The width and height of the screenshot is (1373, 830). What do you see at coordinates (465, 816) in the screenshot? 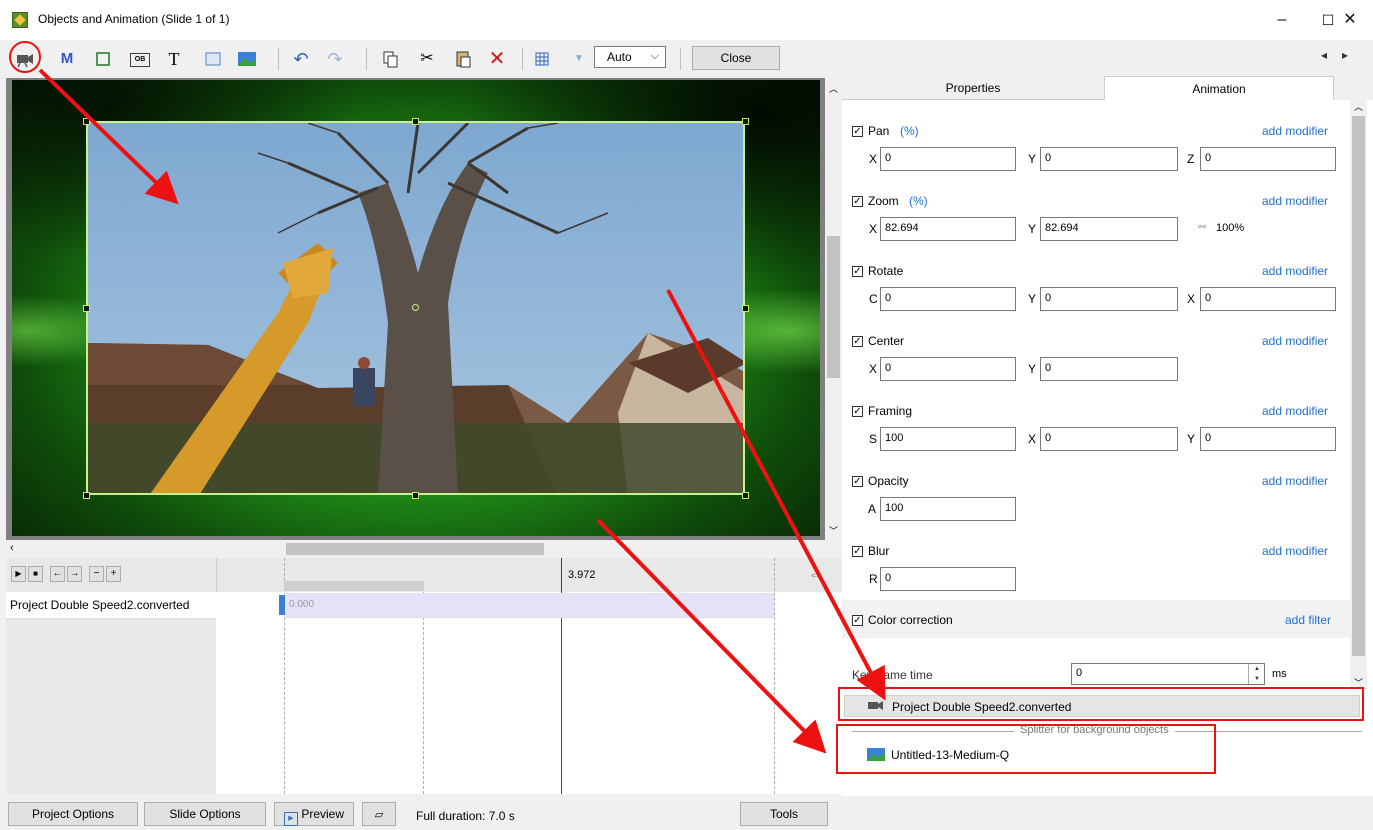
I see `full-duration: Full duration: 7.0 s` at bounding box center [465, 816].